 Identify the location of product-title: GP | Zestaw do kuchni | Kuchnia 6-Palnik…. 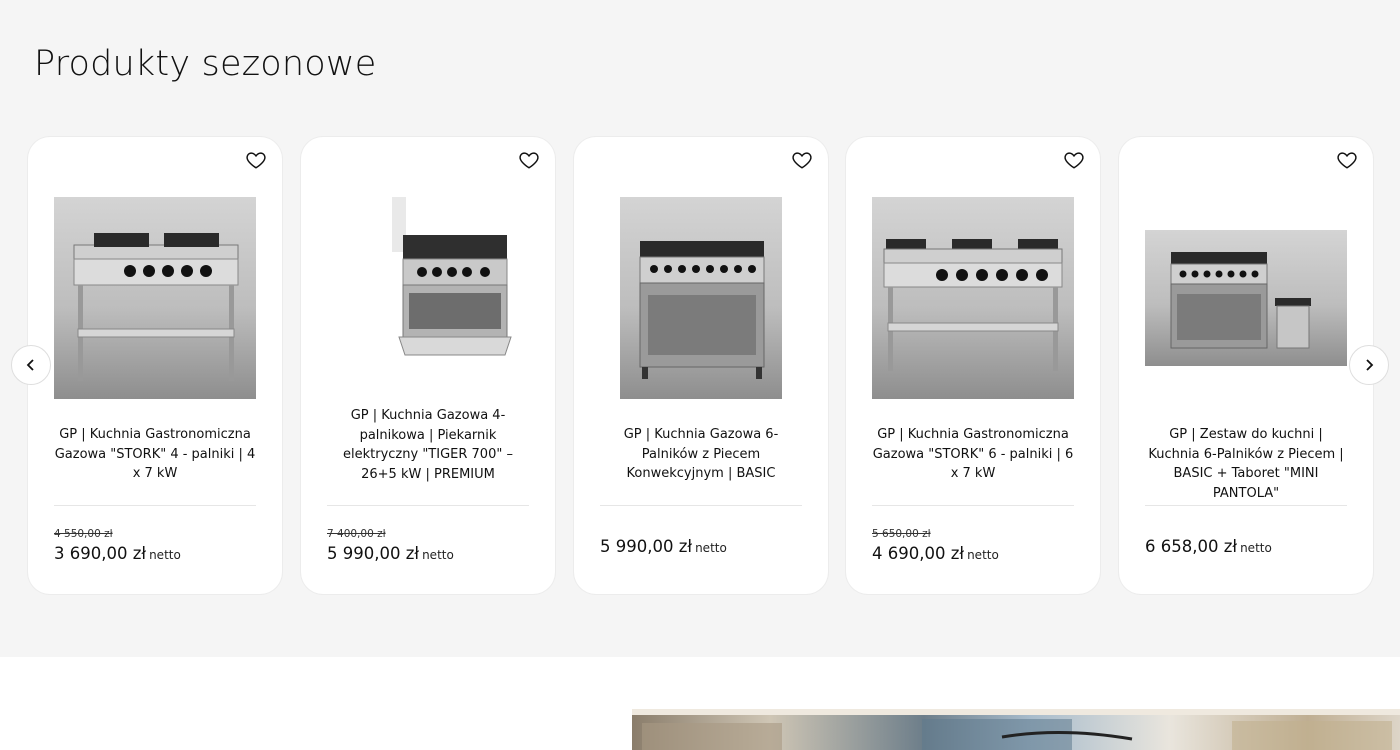
(1246, 464).